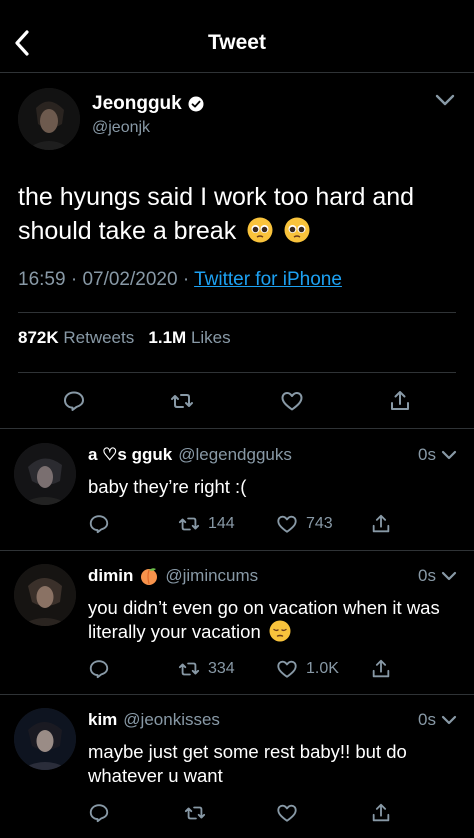  Describe the element at coordinates (149, 576) in the screenshot. I see `peach-emoji-icon` at that location.